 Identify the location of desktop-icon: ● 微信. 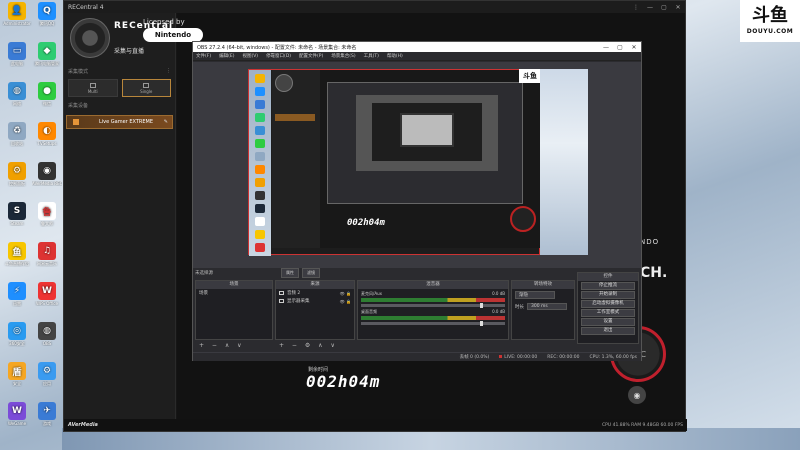
(47, 94).